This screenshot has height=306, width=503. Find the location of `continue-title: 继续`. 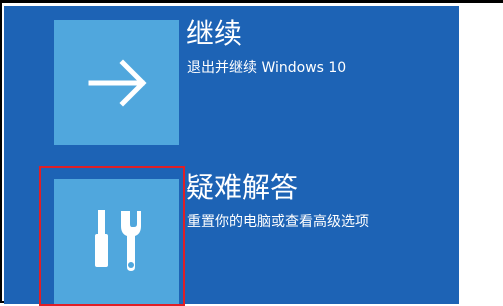

continue-title: 继续 is located at coordinates (214, 33).